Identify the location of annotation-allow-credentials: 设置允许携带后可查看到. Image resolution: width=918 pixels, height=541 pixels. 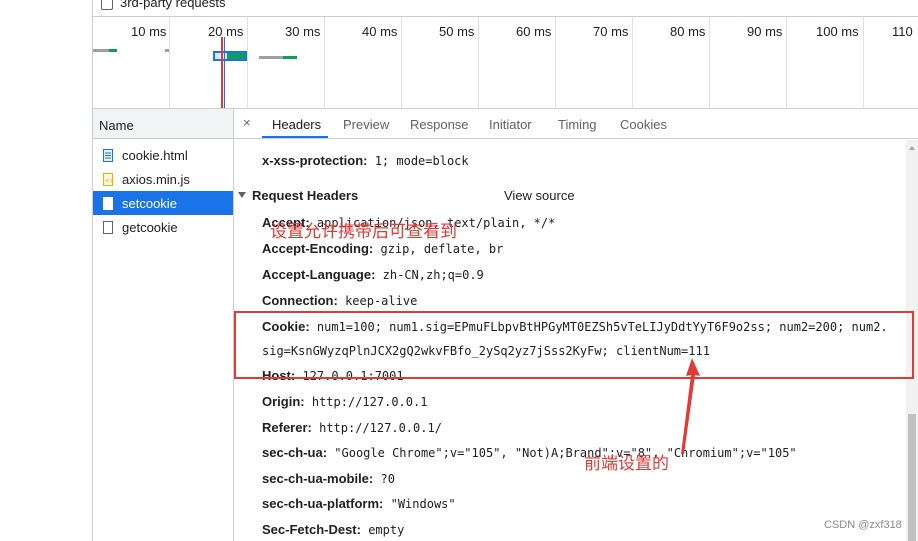
(363, 231).